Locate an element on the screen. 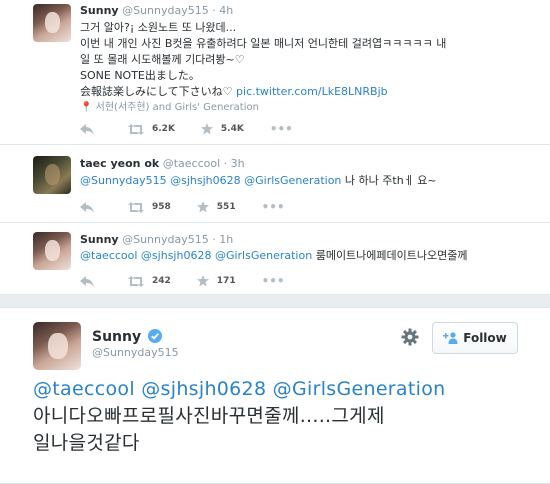 The width and height of the screenshot is (550, 484). timestamp: · 1h is located at coordinates (222, 239).